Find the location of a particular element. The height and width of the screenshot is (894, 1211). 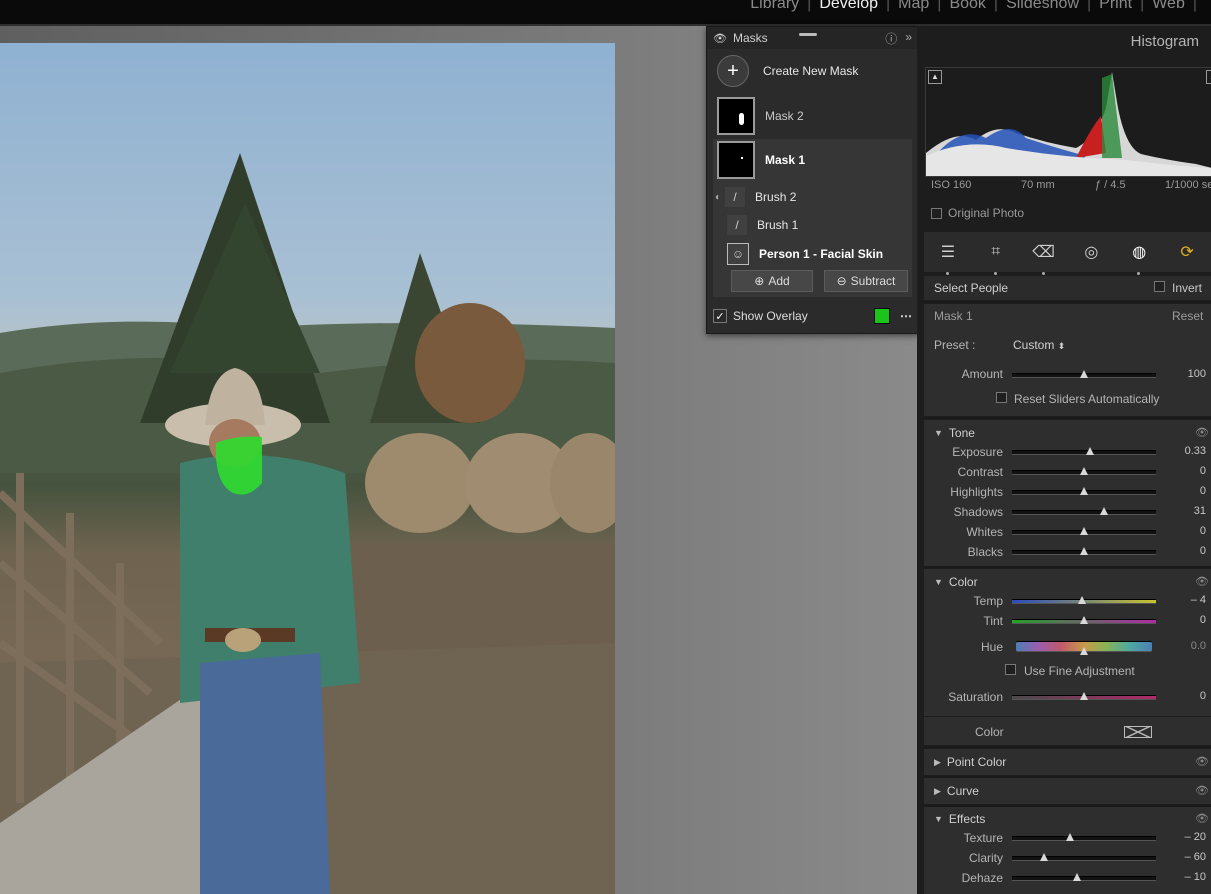

component-options-icon: ◐ is located at coordinates (718, 197).